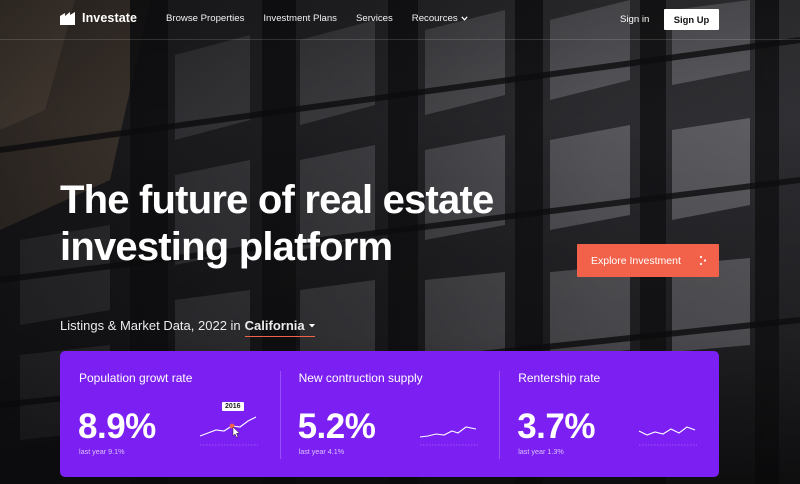 This screenshot has height=484, width=800. I want to click on stat-last-year: last year 9.1%, so click(102, 451).